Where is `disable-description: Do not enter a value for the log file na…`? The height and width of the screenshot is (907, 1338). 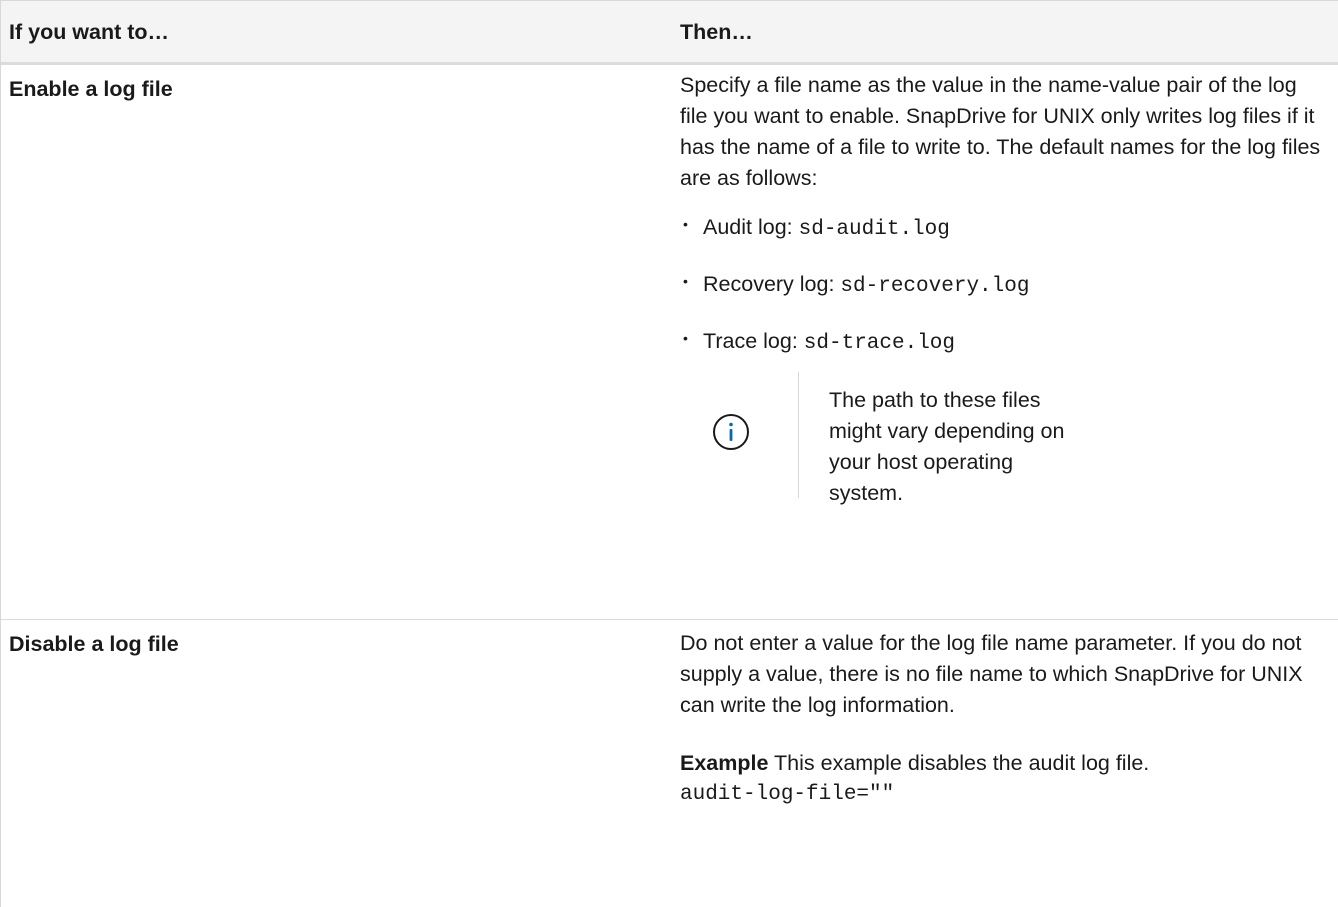
disable-description: Do not enter a value for the log file na… is located at coordinates (991, 674).